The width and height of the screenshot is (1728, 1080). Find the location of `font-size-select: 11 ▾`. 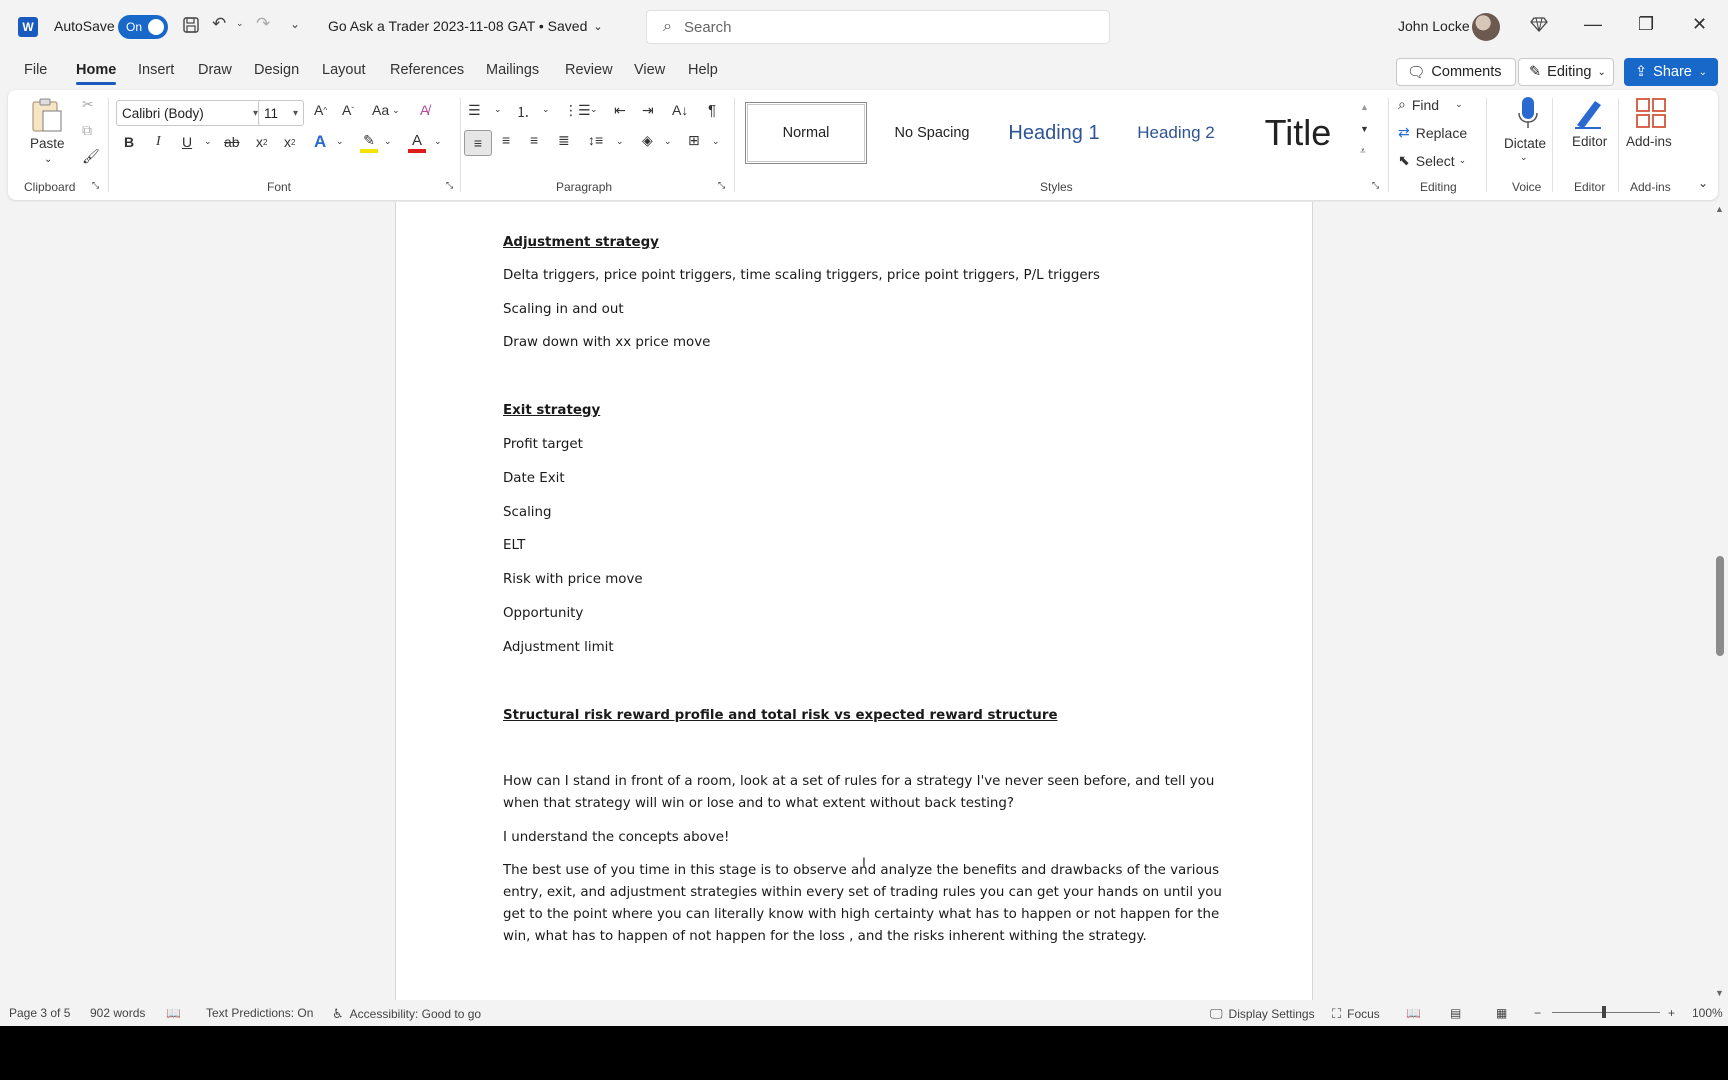

font-size-select: 11 ▾ is located at coordinates (281, 113).